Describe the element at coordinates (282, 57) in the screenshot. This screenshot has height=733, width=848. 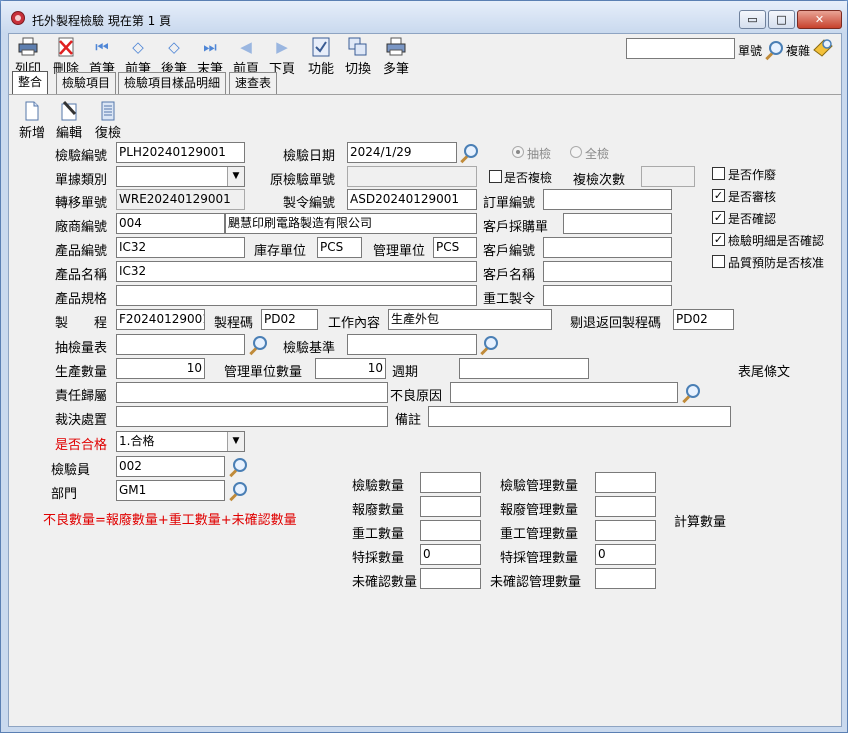
I see `next-page-button: ▶ 下頁` at that location.